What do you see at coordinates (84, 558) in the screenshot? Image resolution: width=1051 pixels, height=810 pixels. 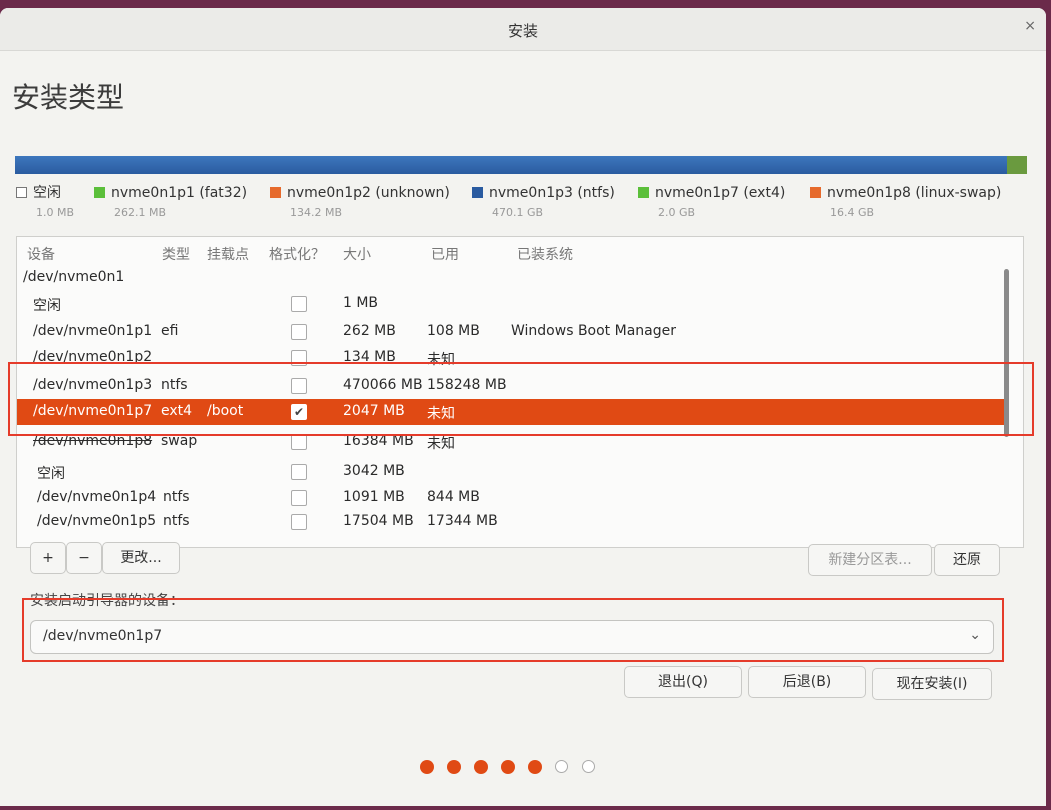 I see `remove-partition-button: −` at bounding box center [84, 558].